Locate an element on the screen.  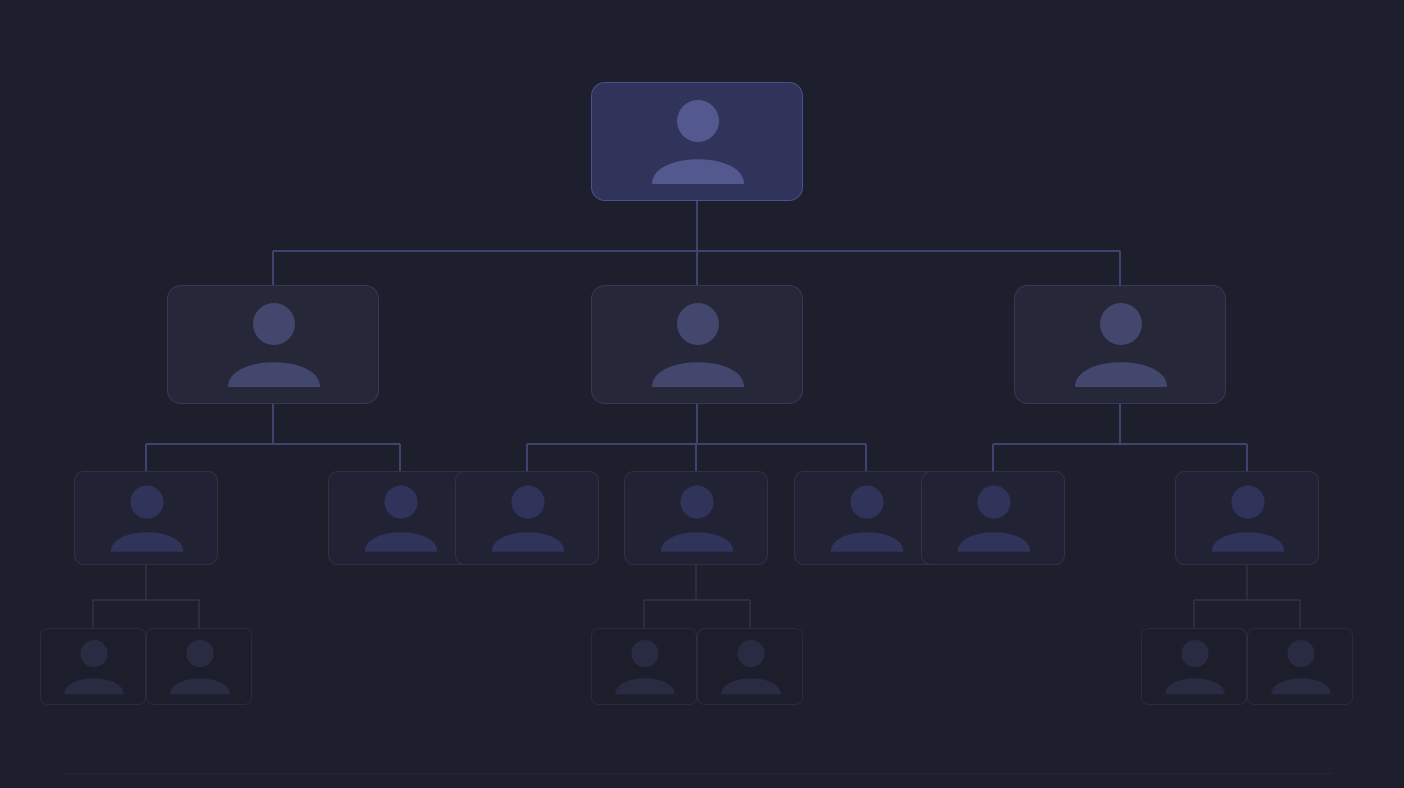
org-node-root is located at coordinates (697, 141).